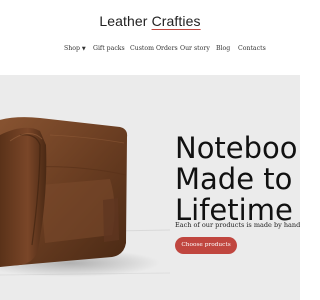 Image resolution: width=320 pixels, height=300 pixels. What do you see at coordinates (150, 21) in the screenshot?
I see `site-logo: Leather Crafties` at bounding box center [150, 21].